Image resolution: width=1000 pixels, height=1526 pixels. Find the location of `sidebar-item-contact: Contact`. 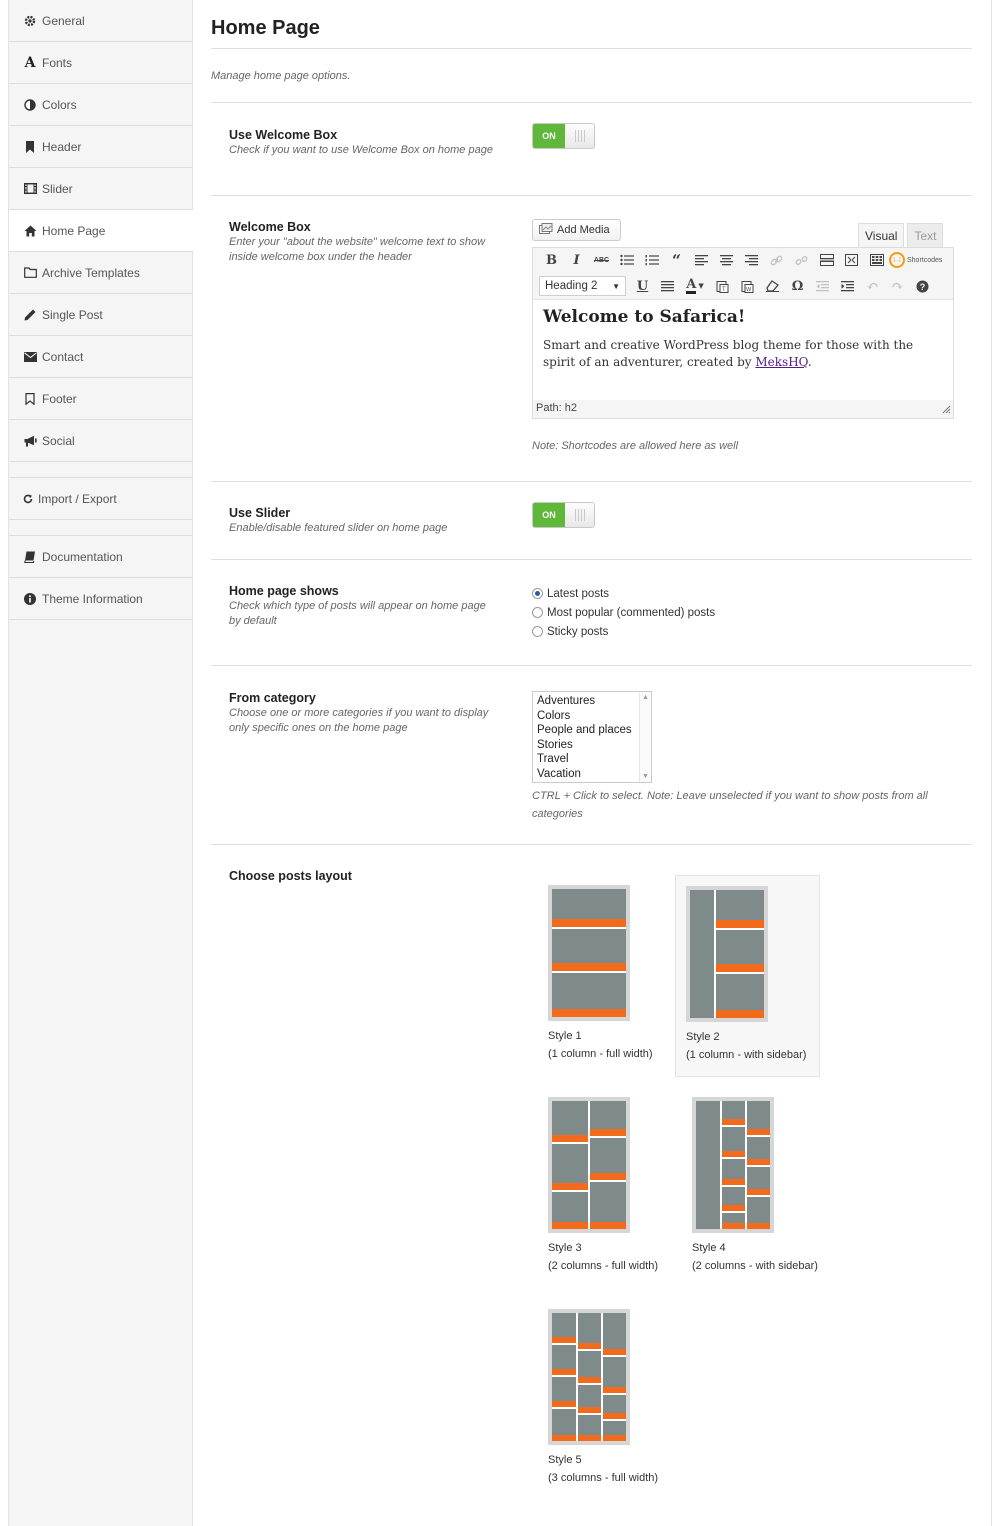

sidebar-item-contact: Contact is located at coordinates (100, 357).